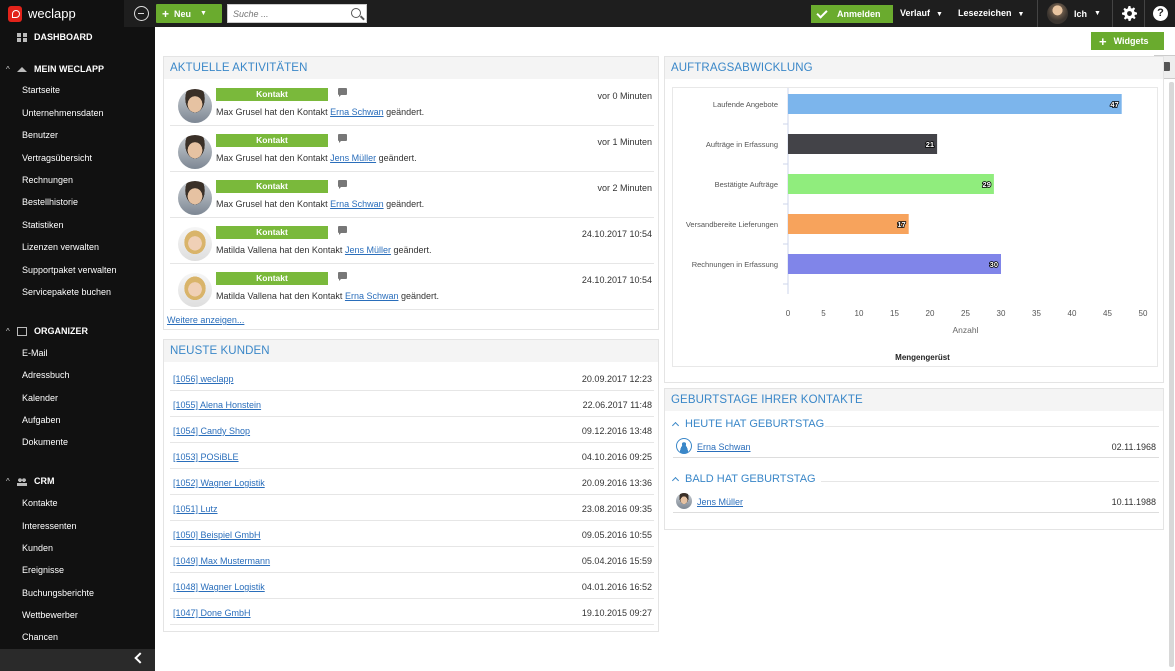 The width and height of the screenshot is (1175, 671). What do you see at coordinates (40, 135) in the screenshot?
I see `sidebar-item-benutzer: Benutzer` at bounding box center [40, 135].